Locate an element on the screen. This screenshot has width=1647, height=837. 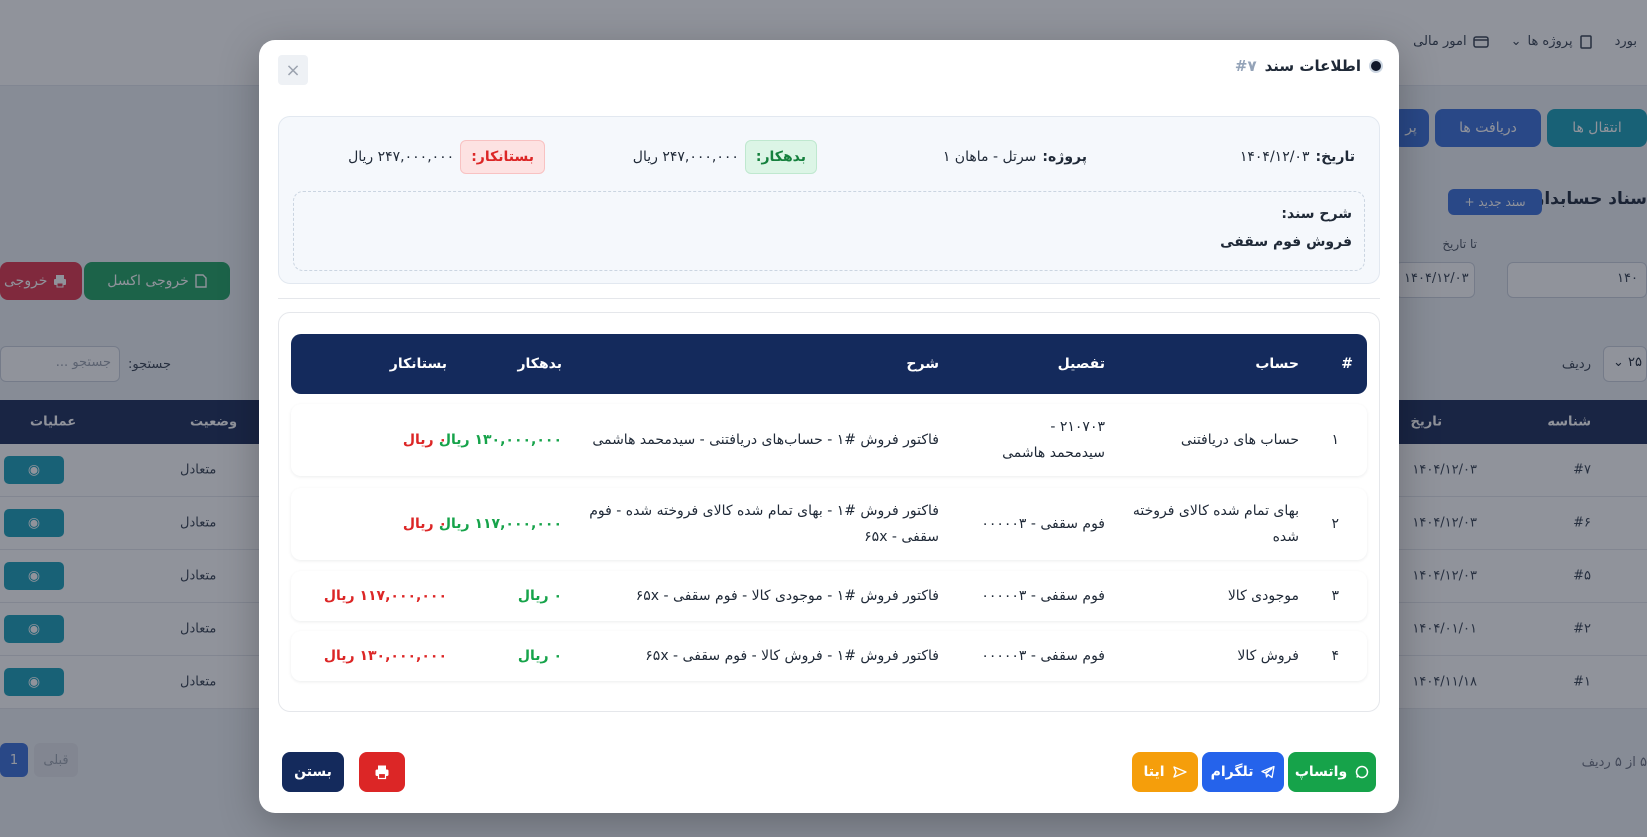
project-info: پروژه: سرتل - ماهان ۱ is located at coordinates (1015, 157).